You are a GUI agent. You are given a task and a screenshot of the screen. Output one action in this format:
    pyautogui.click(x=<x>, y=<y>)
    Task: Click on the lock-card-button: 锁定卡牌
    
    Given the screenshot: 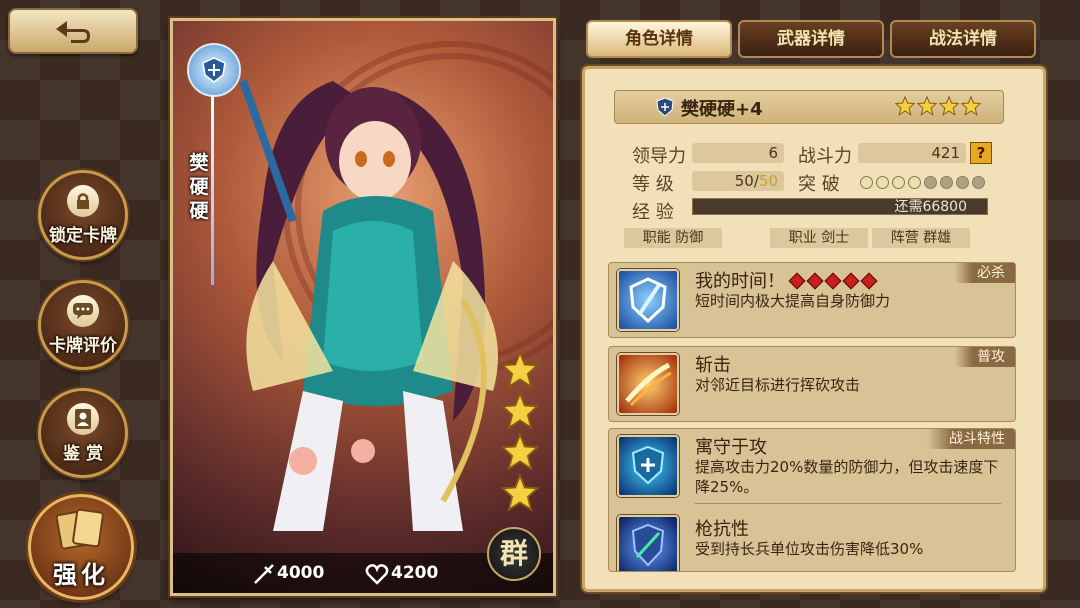 What is the action you would take?
    pyautogui.click(x=83, y=215)
    